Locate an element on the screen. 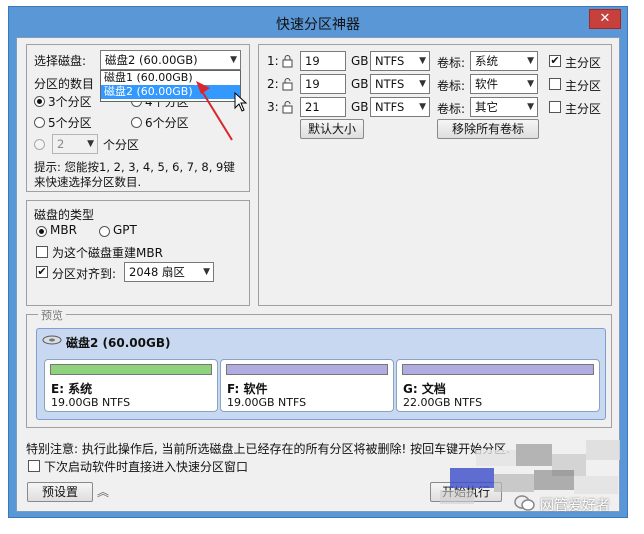  preview-label: 预览 is located at coordinates (52, 315).